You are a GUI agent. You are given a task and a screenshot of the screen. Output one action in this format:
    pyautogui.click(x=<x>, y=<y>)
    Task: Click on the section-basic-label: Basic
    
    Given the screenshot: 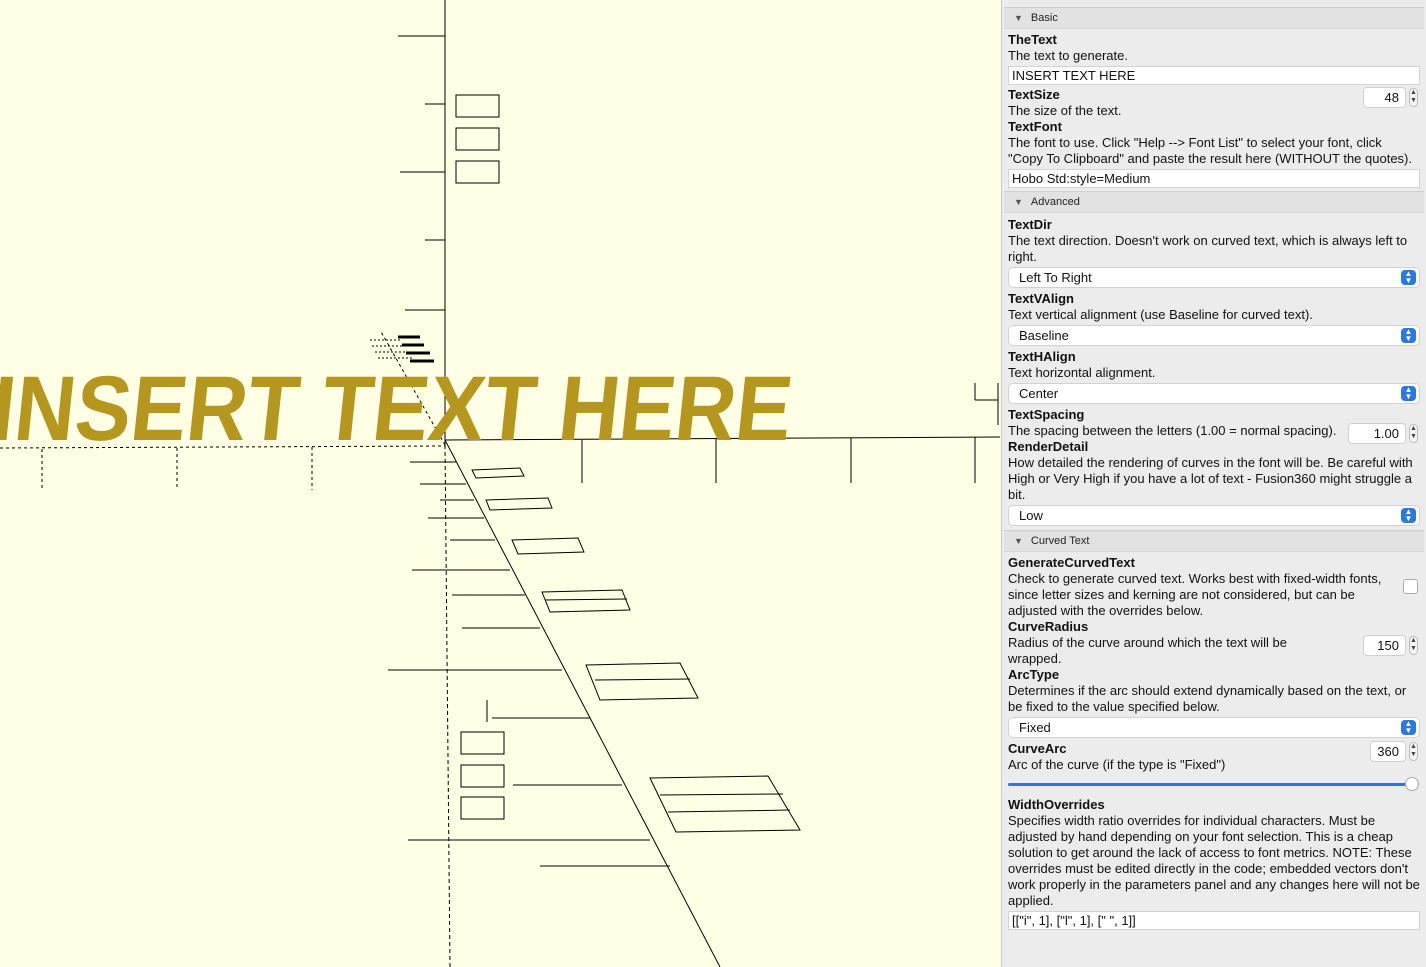 What is the action you would take?
    pyautogui.click(x=1044, y=18)
    